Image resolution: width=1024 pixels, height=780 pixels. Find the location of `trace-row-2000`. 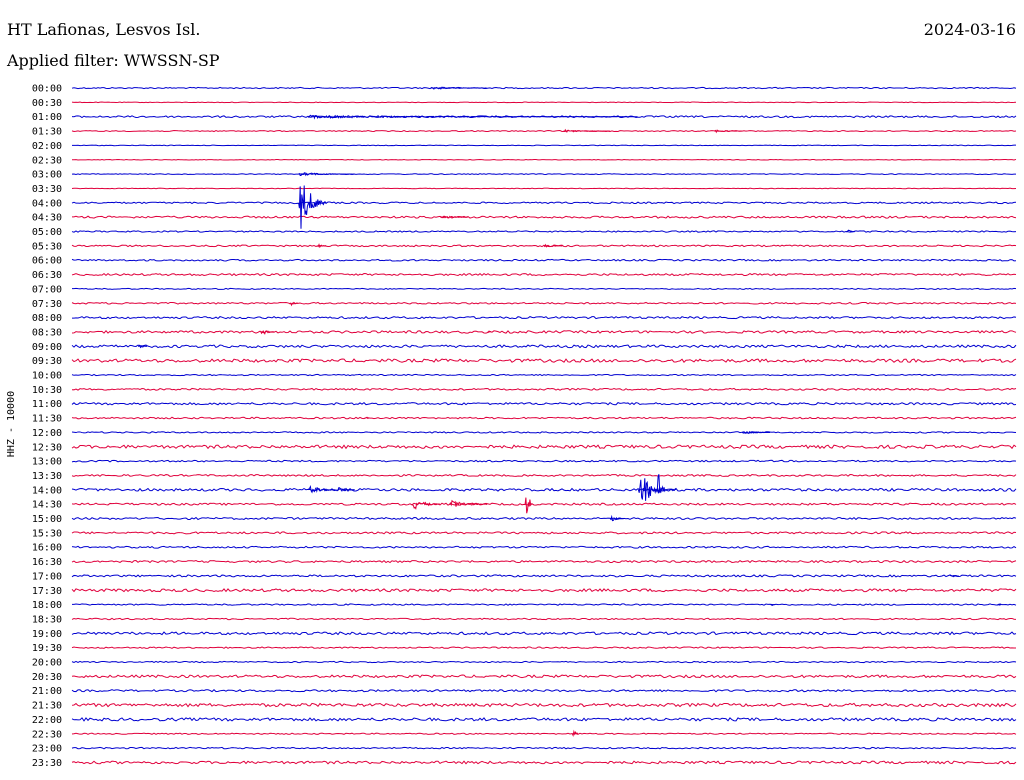

trace-row-2000 is located at coordinates (544, 662).